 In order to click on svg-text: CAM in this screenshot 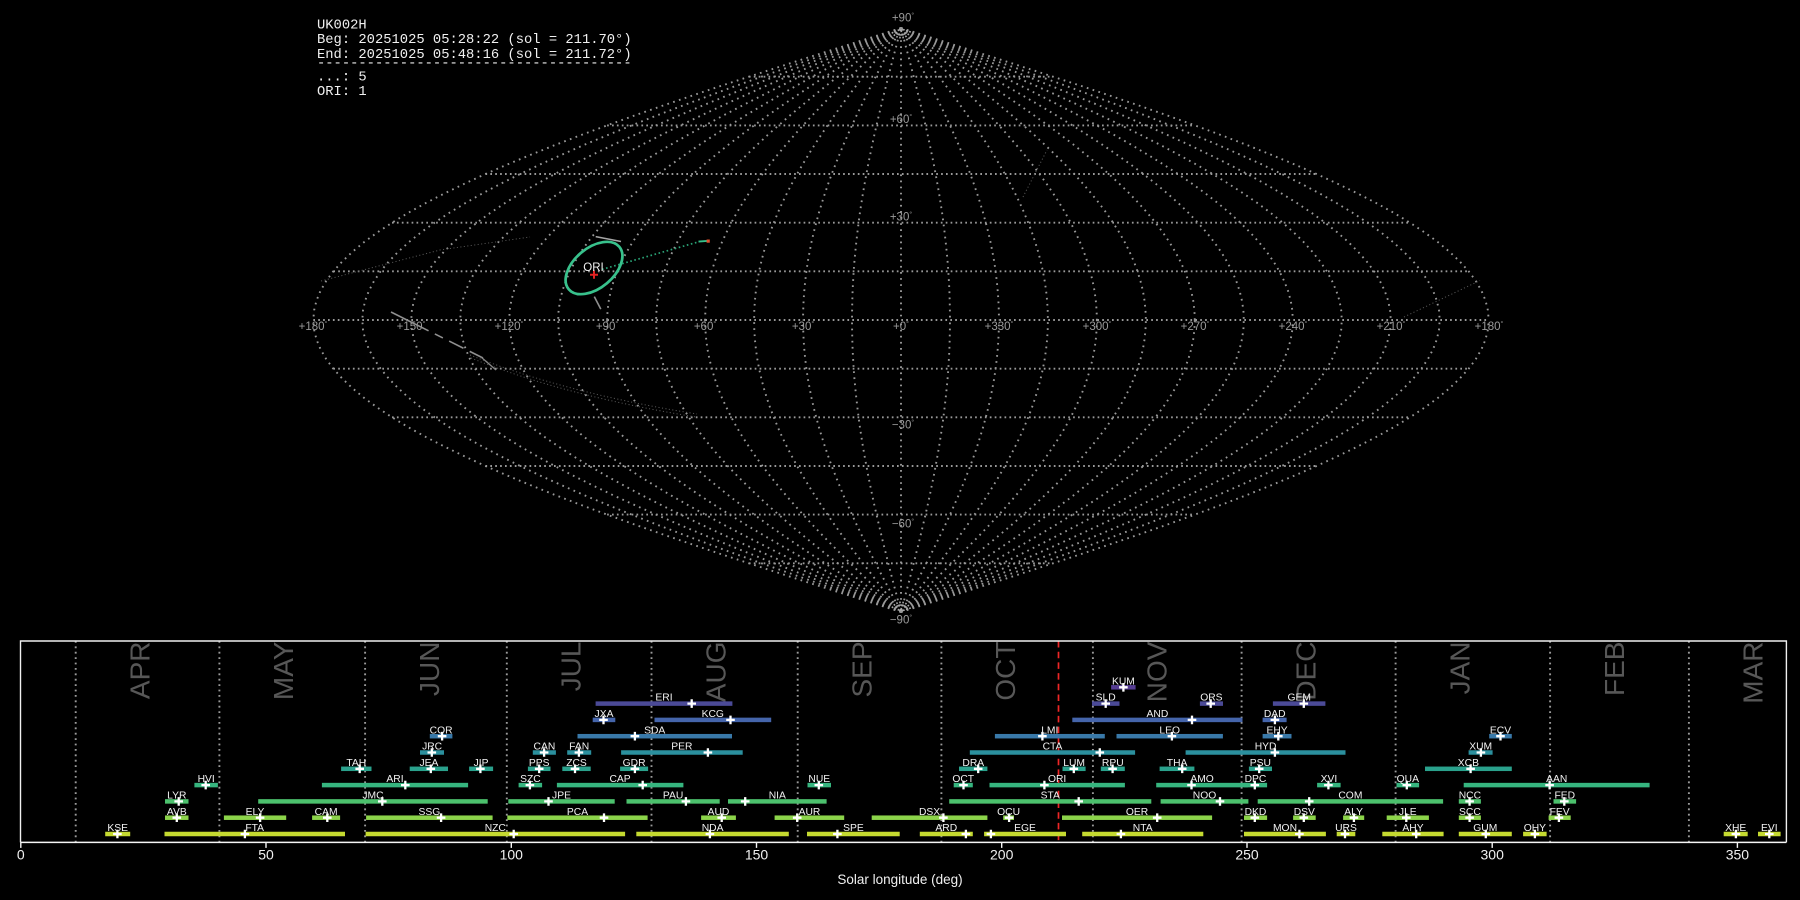, I will do `click(326, 812)`.